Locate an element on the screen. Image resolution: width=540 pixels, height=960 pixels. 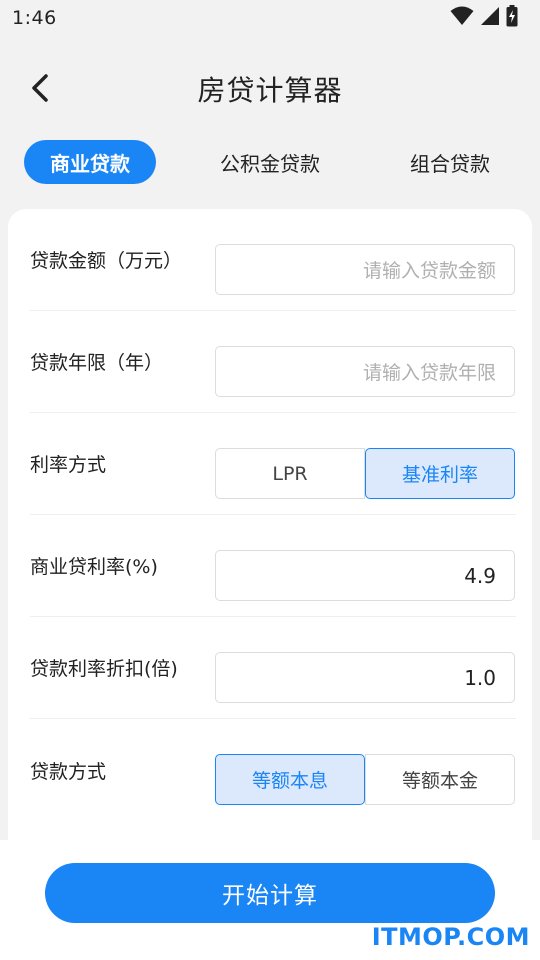
bottom-action-bar: 开始计算 ITMOP.COM is located at coordinates (270, 900).